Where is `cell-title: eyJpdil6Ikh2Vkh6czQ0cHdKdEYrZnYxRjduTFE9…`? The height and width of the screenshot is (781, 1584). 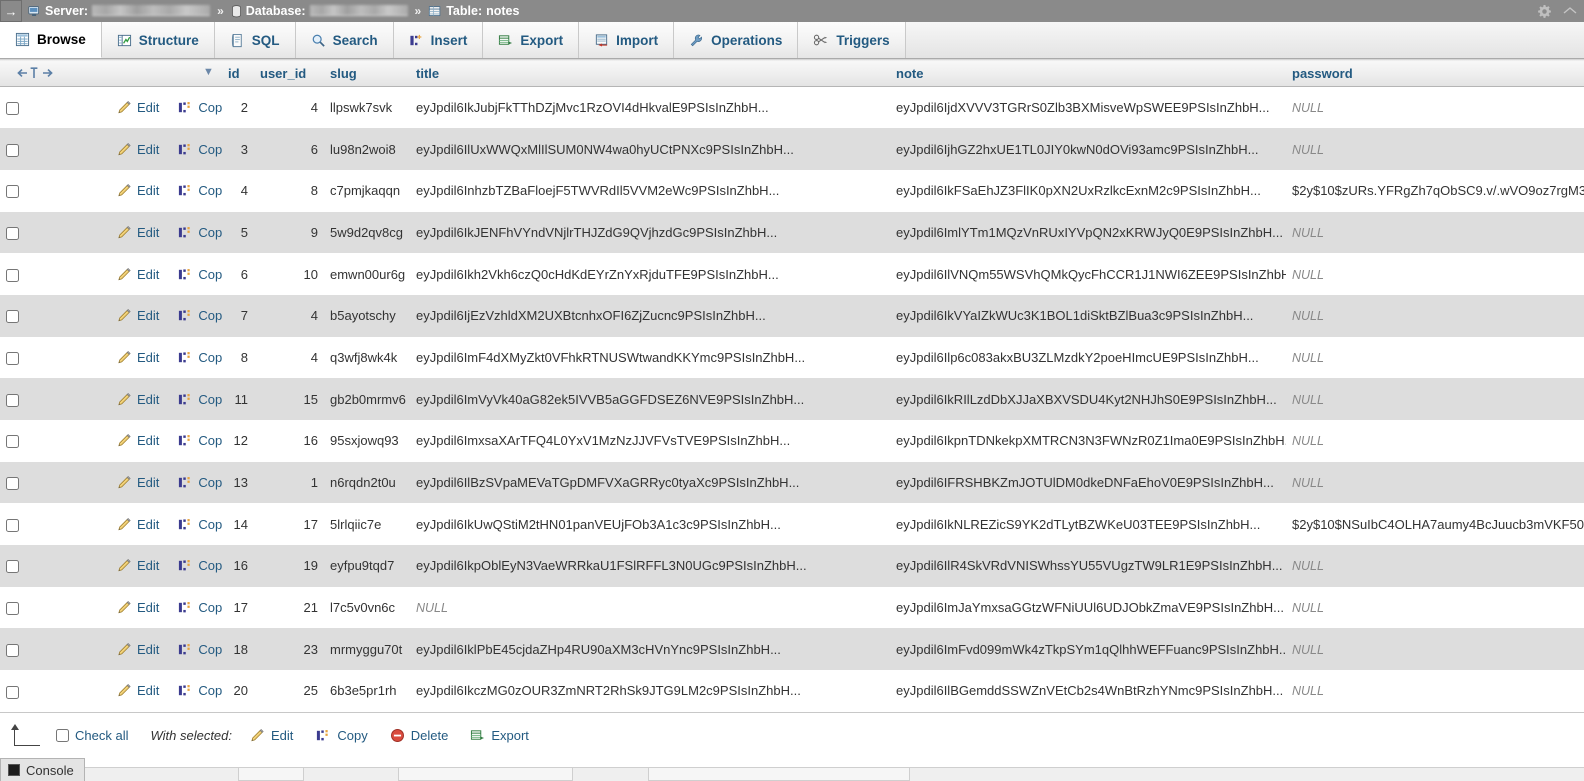
cell-title: eyJpdil6Ikh2Vkh6czQ0cHdKdEYrZnYxRjduTFE9… is located at coordinates (650, 274).